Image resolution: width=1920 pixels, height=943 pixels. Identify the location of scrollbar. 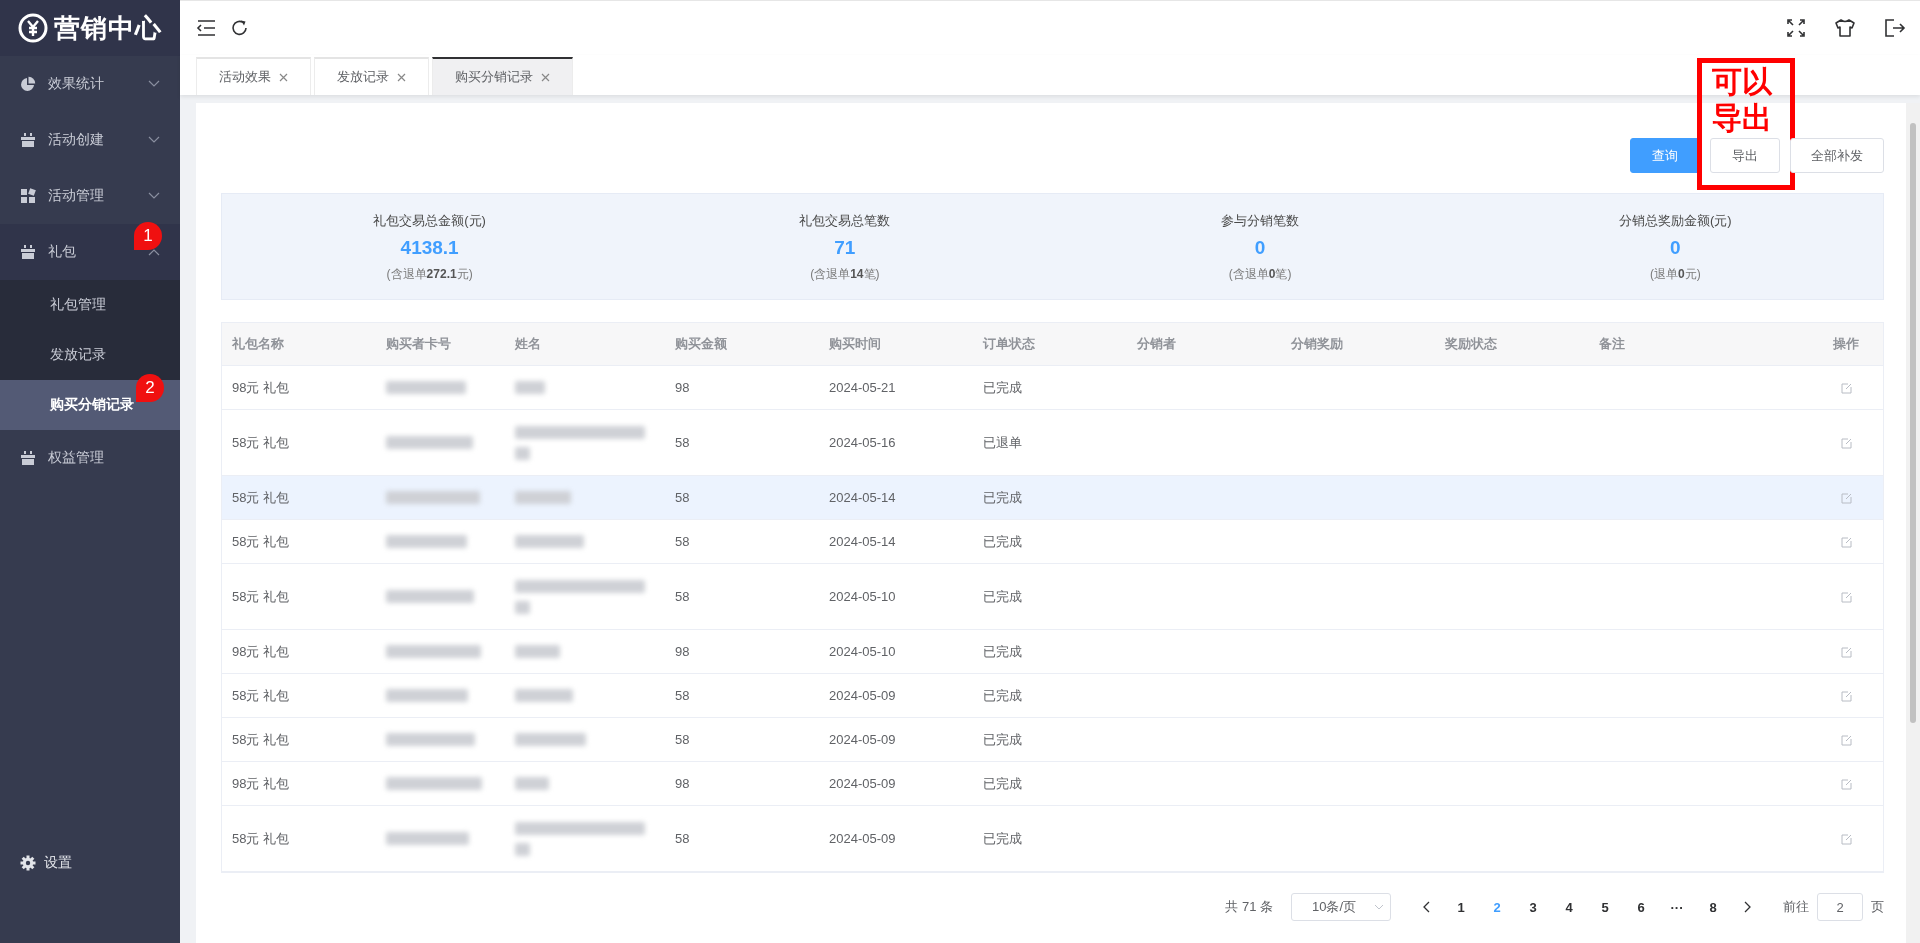
(1913, 523).